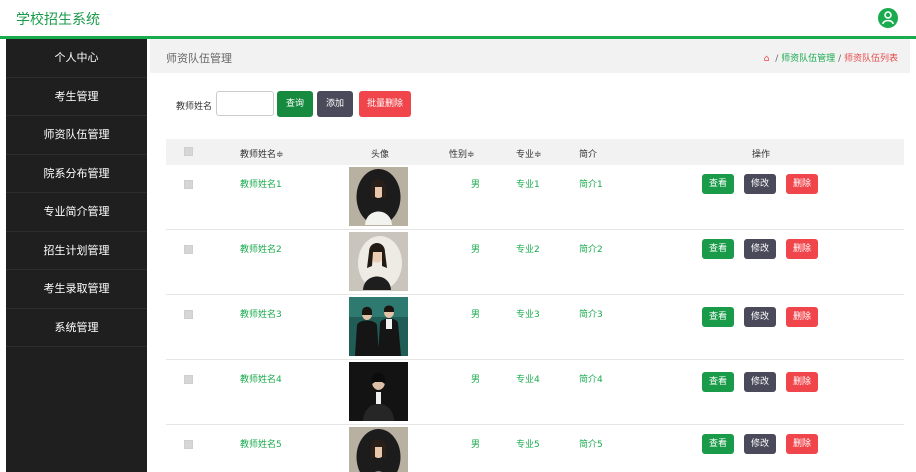  I want to click on select-all-checkbox, so click(188, 151).